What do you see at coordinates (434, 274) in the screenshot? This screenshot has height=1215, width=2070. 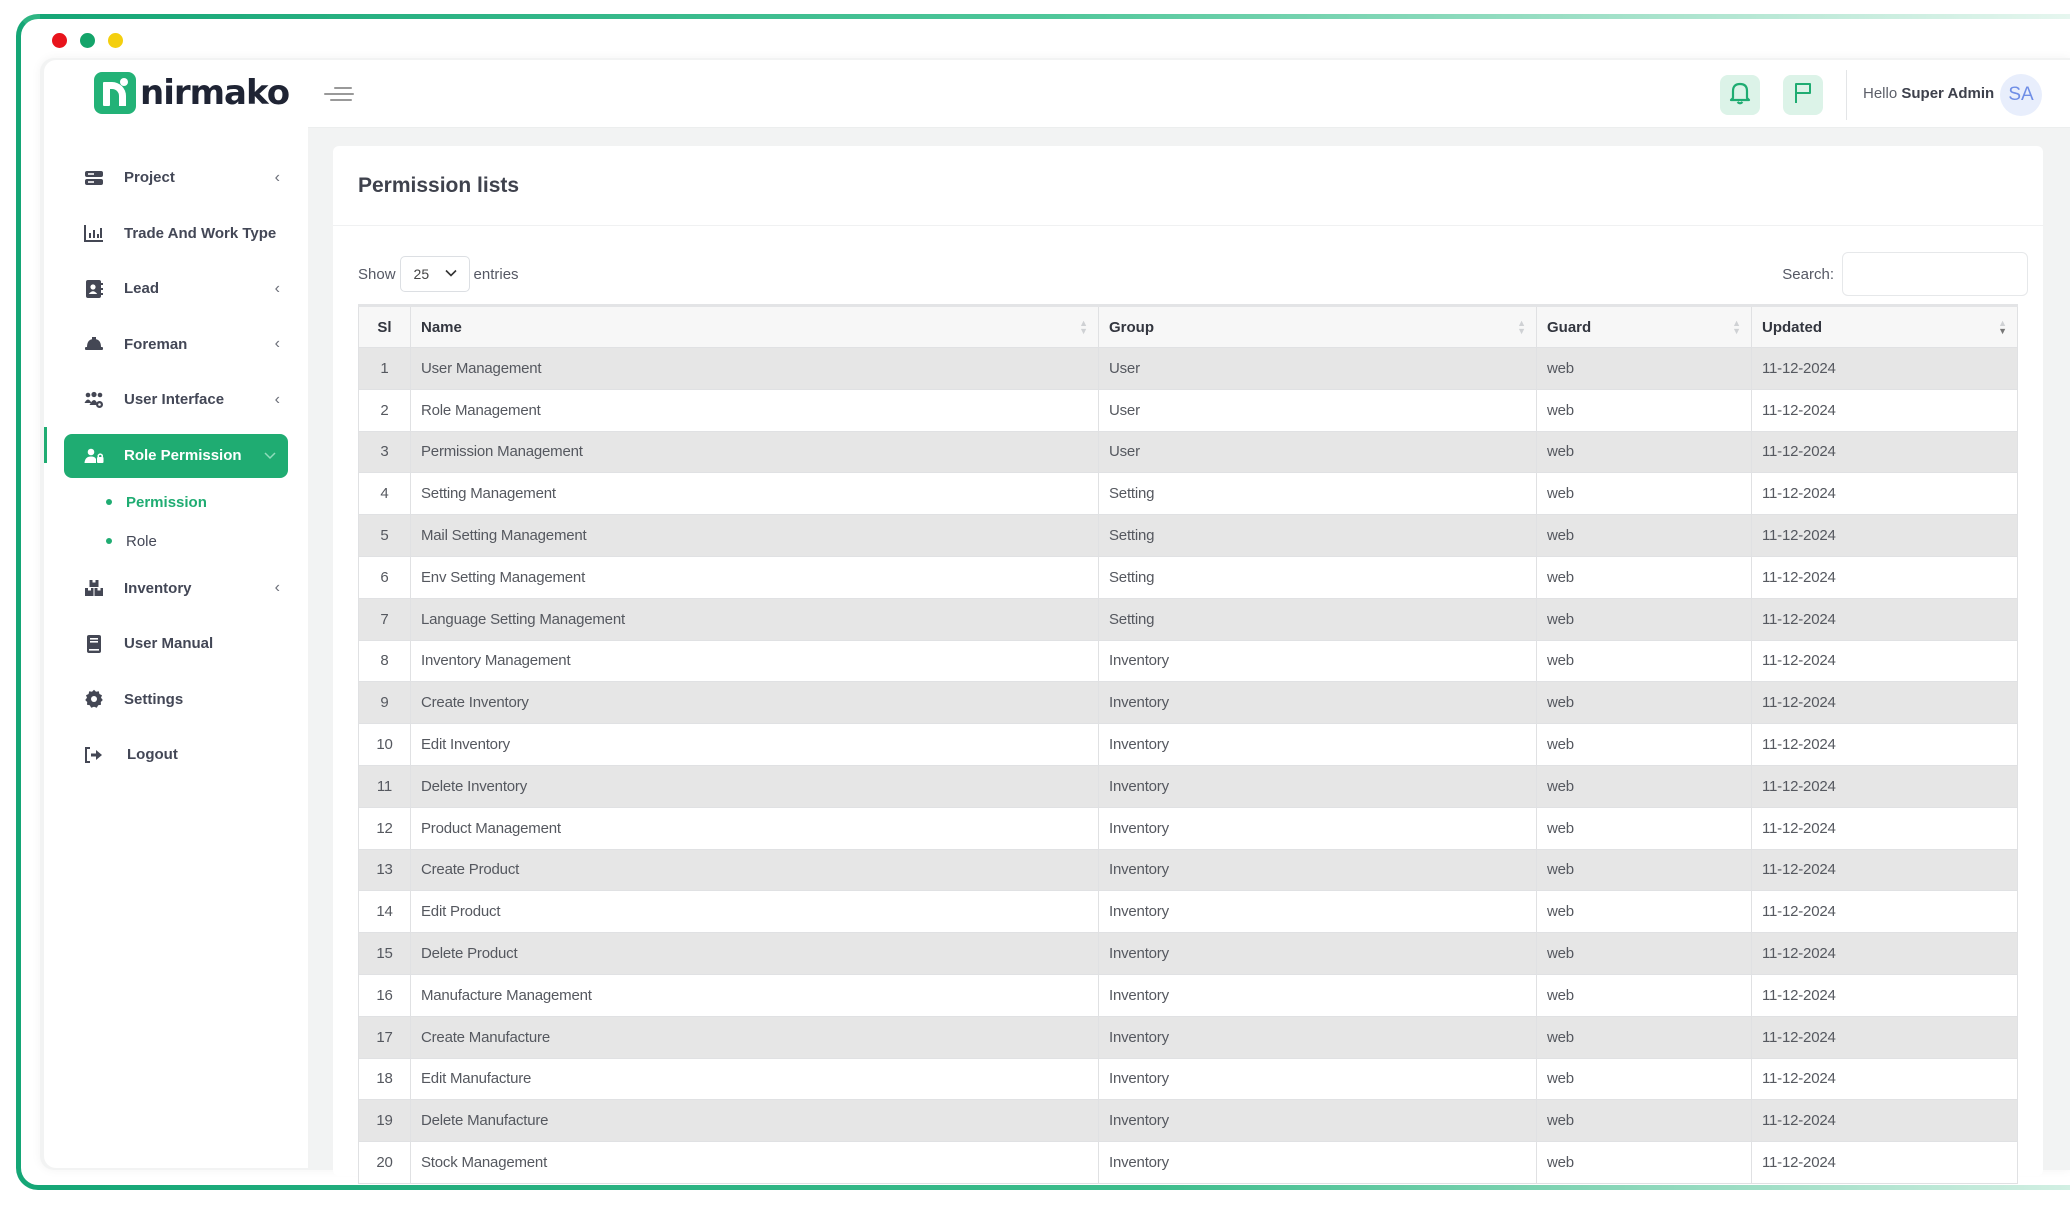 I see `entries-per-page-select: 25` at bounding box center [434, 274].